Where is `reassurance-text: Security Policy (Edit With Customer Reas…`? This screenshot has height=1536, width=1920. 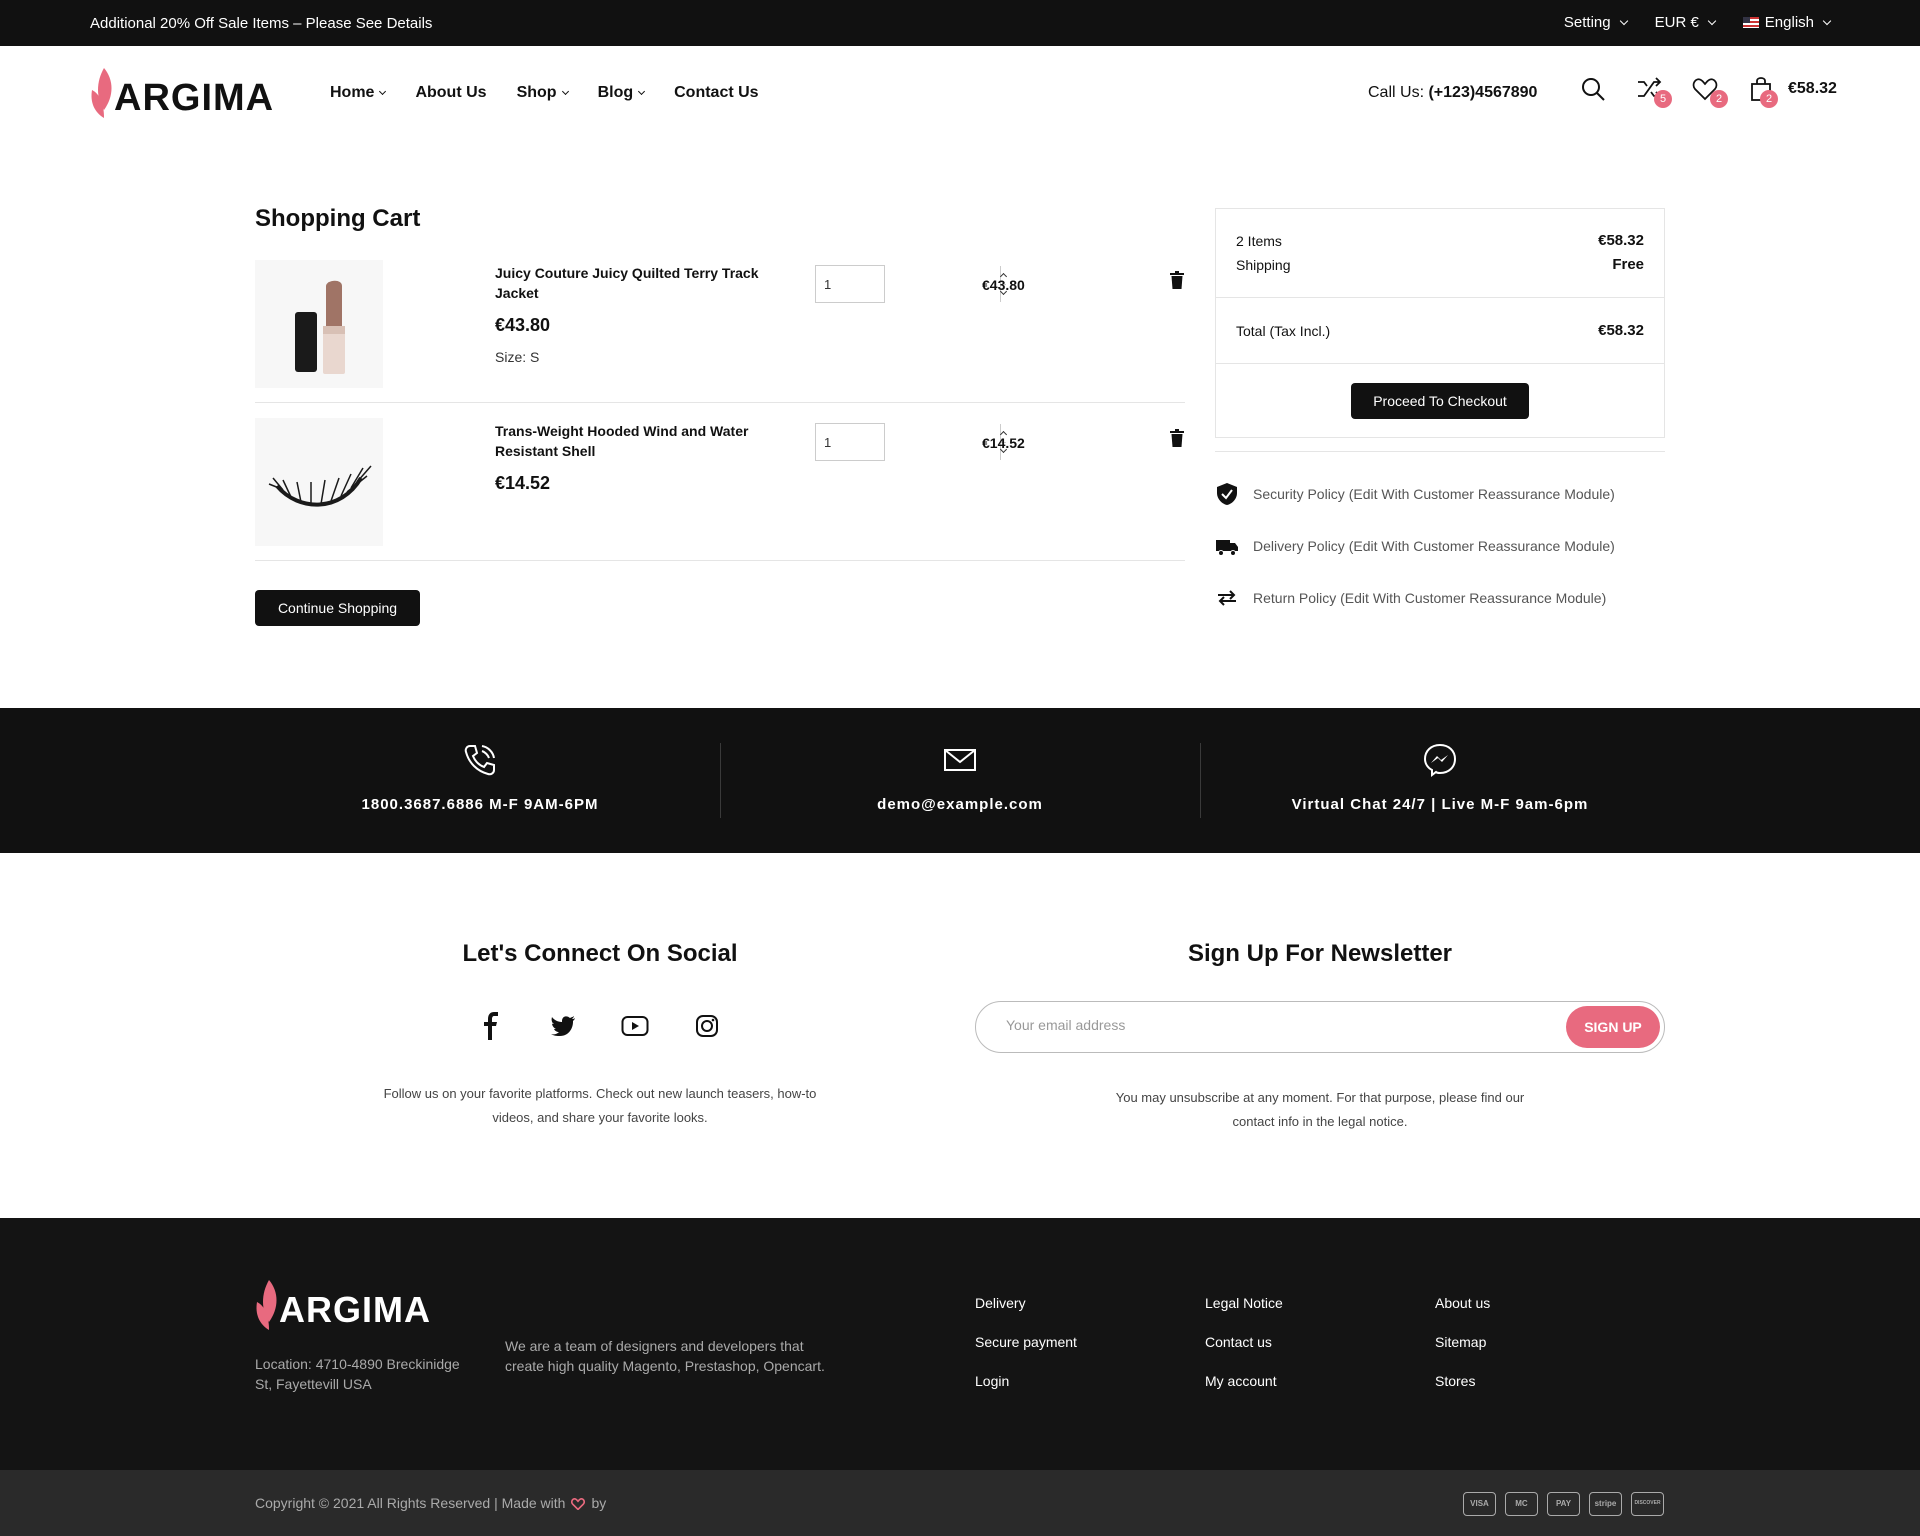
reassurance-text: Security Policy (Edit With Customer Reas… is located at coordinates (1434, 494).